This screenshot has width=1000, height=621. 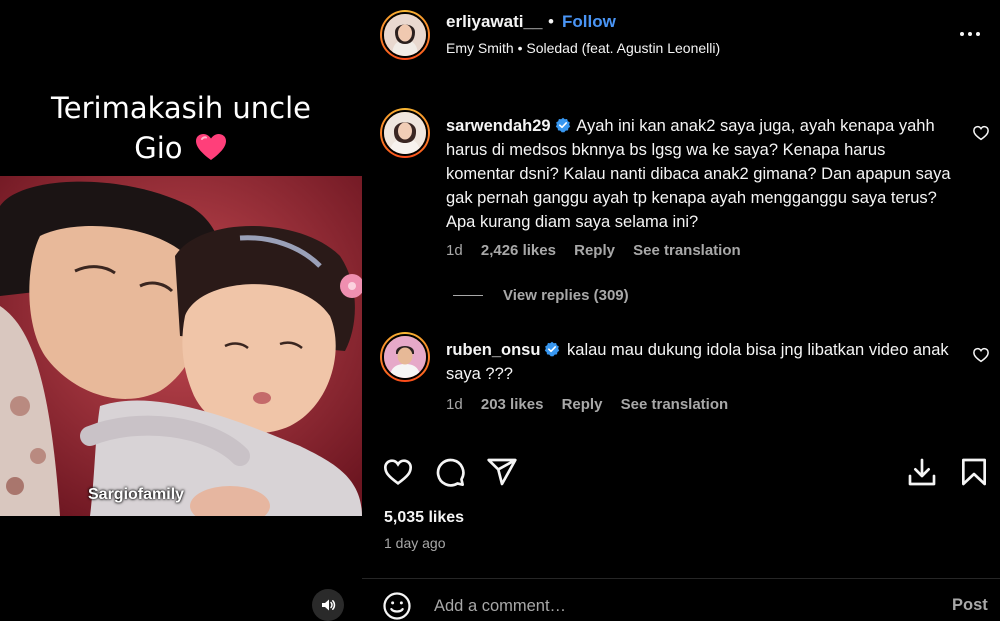 What do you see at coordinates (468, 295) in the screenshot?
I see `divider-line` at bounding box center [468, 295].